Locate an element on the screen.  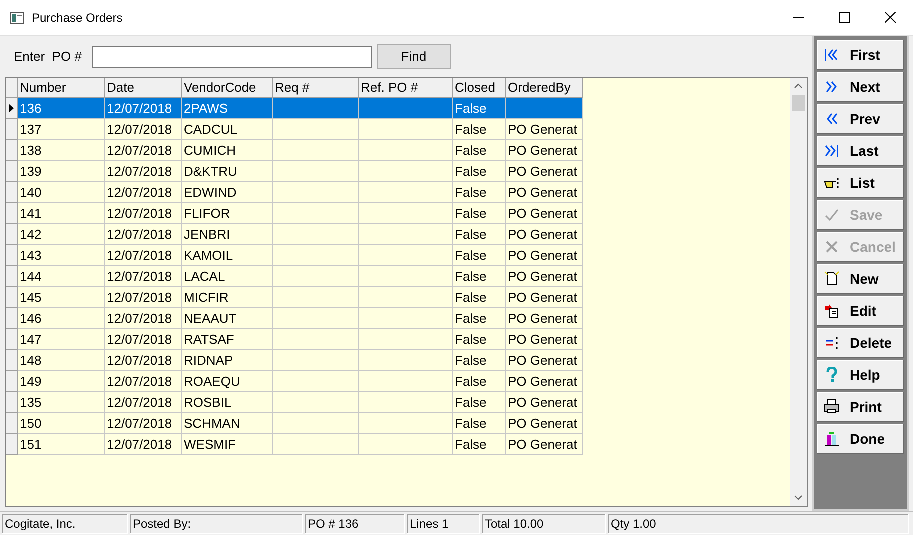
table-cell: EDWIND is located at coordinates (227, 192).